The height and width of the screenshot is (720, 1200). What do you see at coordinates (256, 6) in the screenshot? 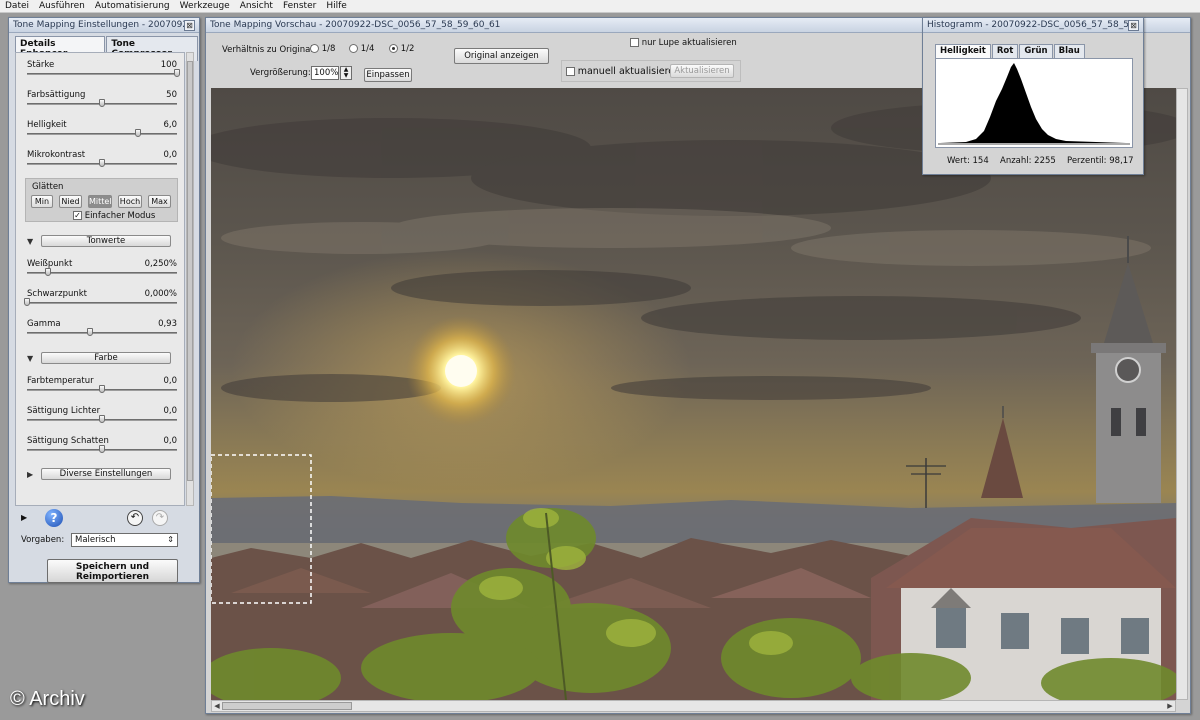
I see `menu-ansicht: Ansicht` at bounding box center [256, 6].